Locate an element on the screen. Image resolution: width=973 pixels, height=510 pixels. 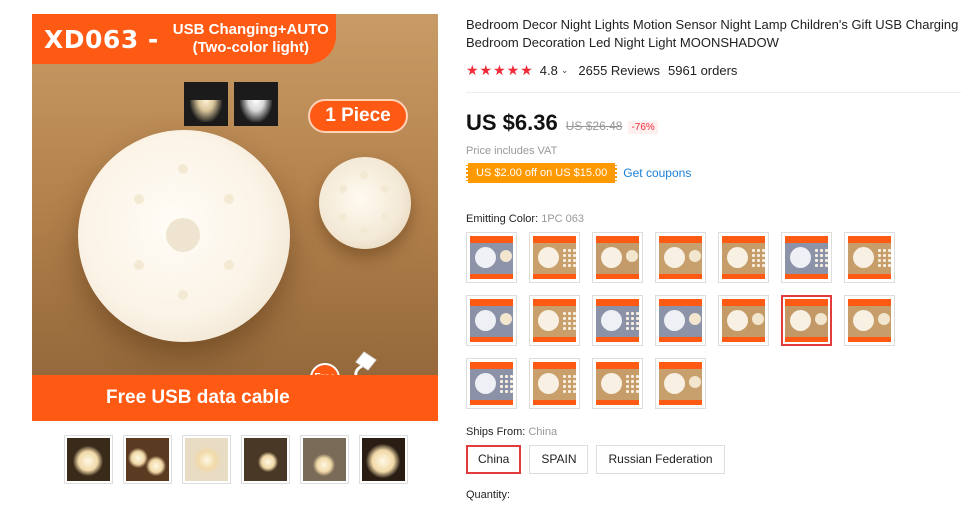
price-row: US $6.36 US $26.48 -76% is located at coordinates (562, 123).